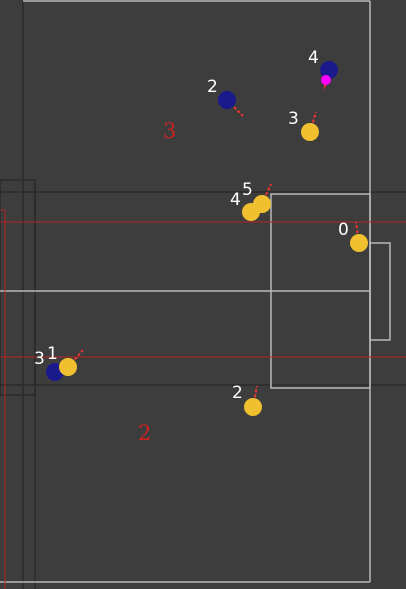 This screenshot has width=406, height=589. What do you see at coordinates (343, 230) in the screenshot?
I see `player-number-yellow-0: 0` at bounding box center [343, 230].